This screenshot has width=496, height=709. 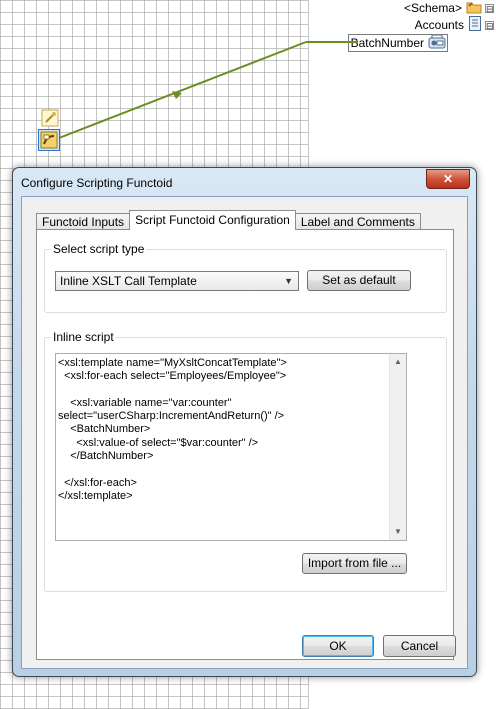 I want to click on tab-functoid-inputs: Functoid Inputs, so click(x=83, y=221).